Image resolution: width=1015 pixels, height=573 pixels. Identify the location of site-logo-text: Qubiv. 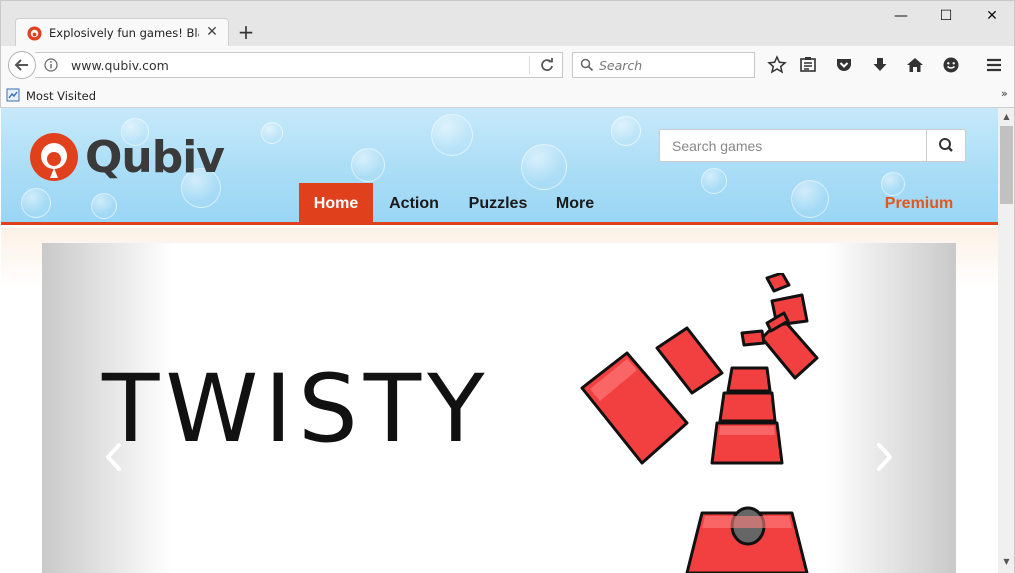
(155, 157).